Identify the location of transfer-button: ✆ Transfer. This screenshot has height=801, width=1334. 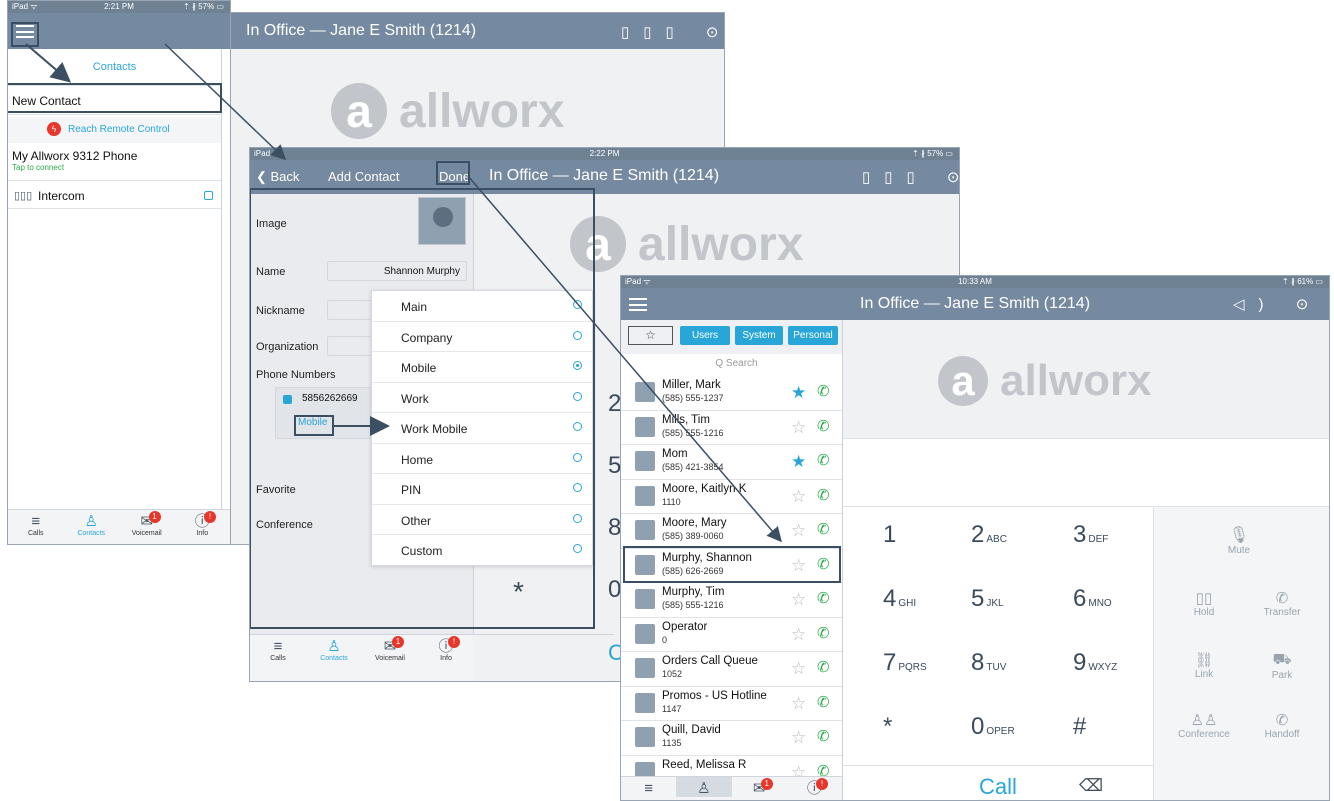
(1282, 603).